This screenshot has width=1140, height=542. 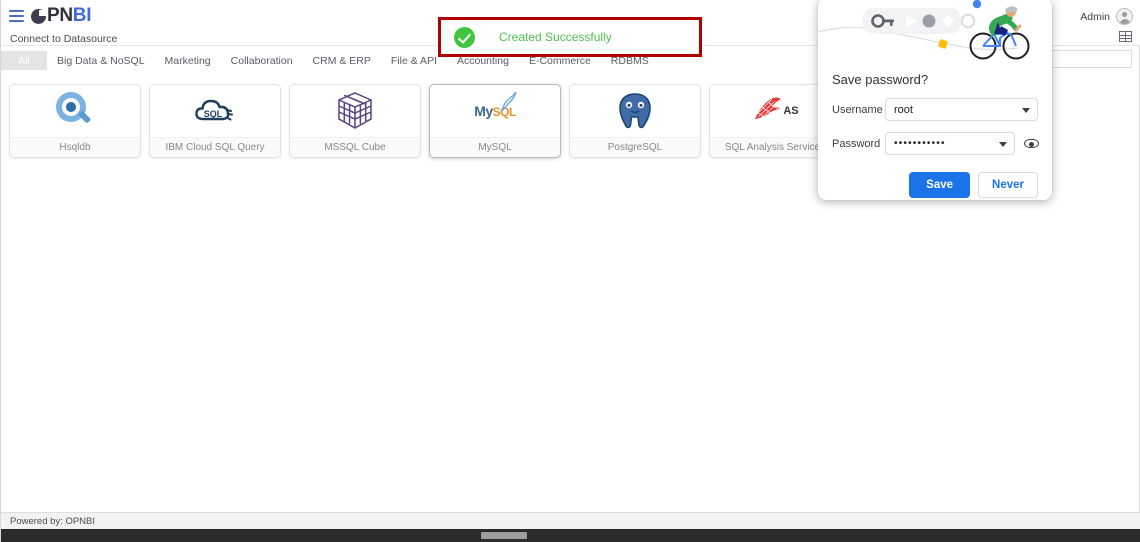 I want to click on brand-wordmark: PN BI, so click(x=61, y=16).